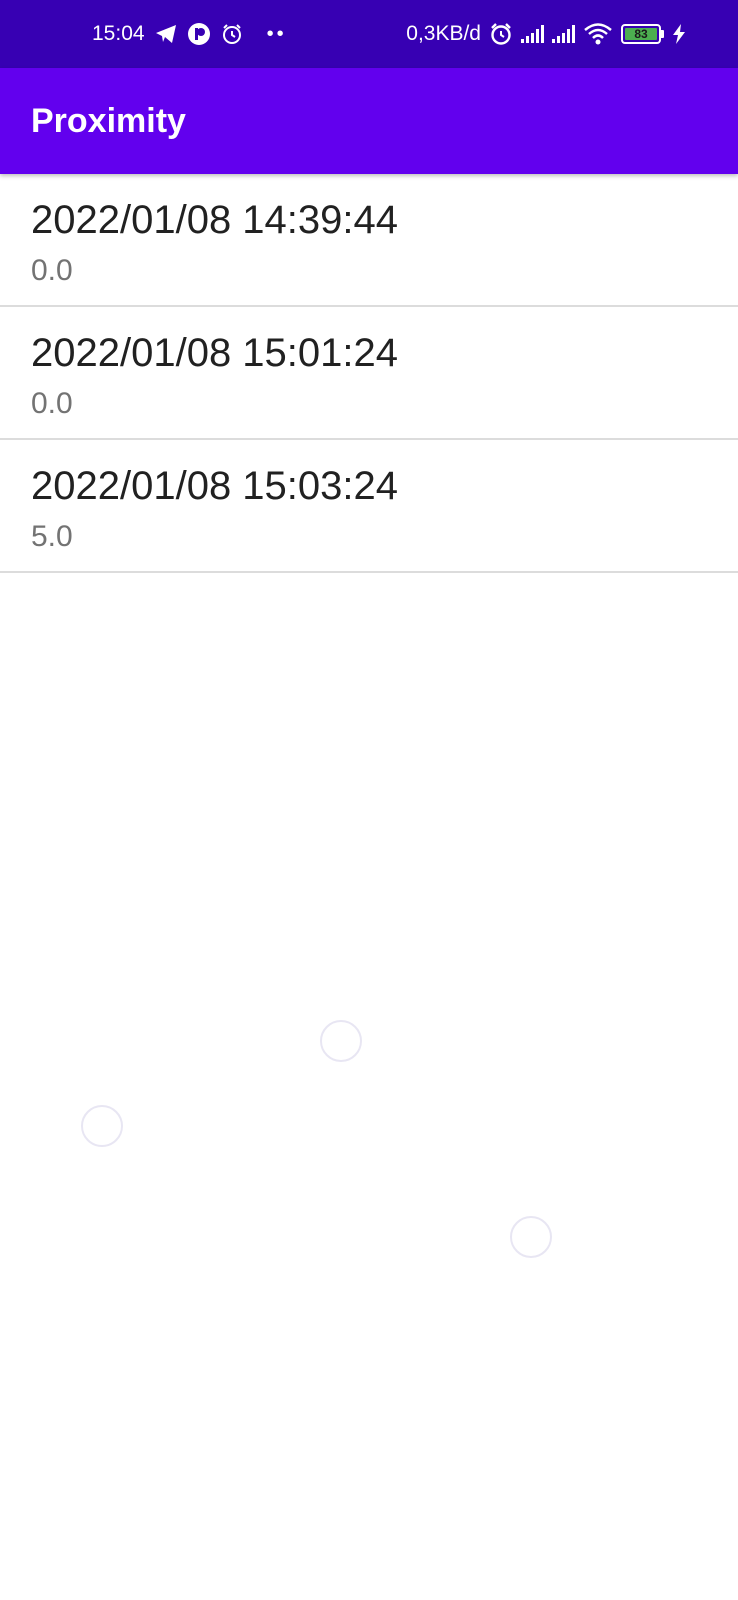 The image size is (738, 1600). What do you see at coordinates (369, 121) in the screenshot?
I see `app-bar: Proximity` at bounding box center [369, 121].